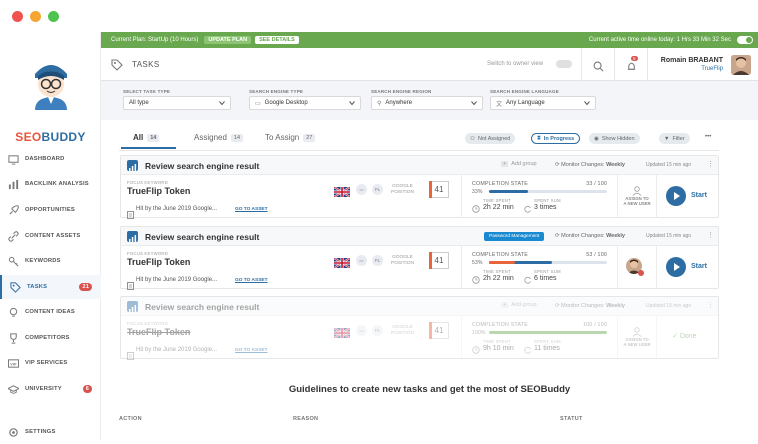  What do you see at coordinates (139, 103) in the screenshot?
I see `filter-value: All type` at bounding box center [139, 103].